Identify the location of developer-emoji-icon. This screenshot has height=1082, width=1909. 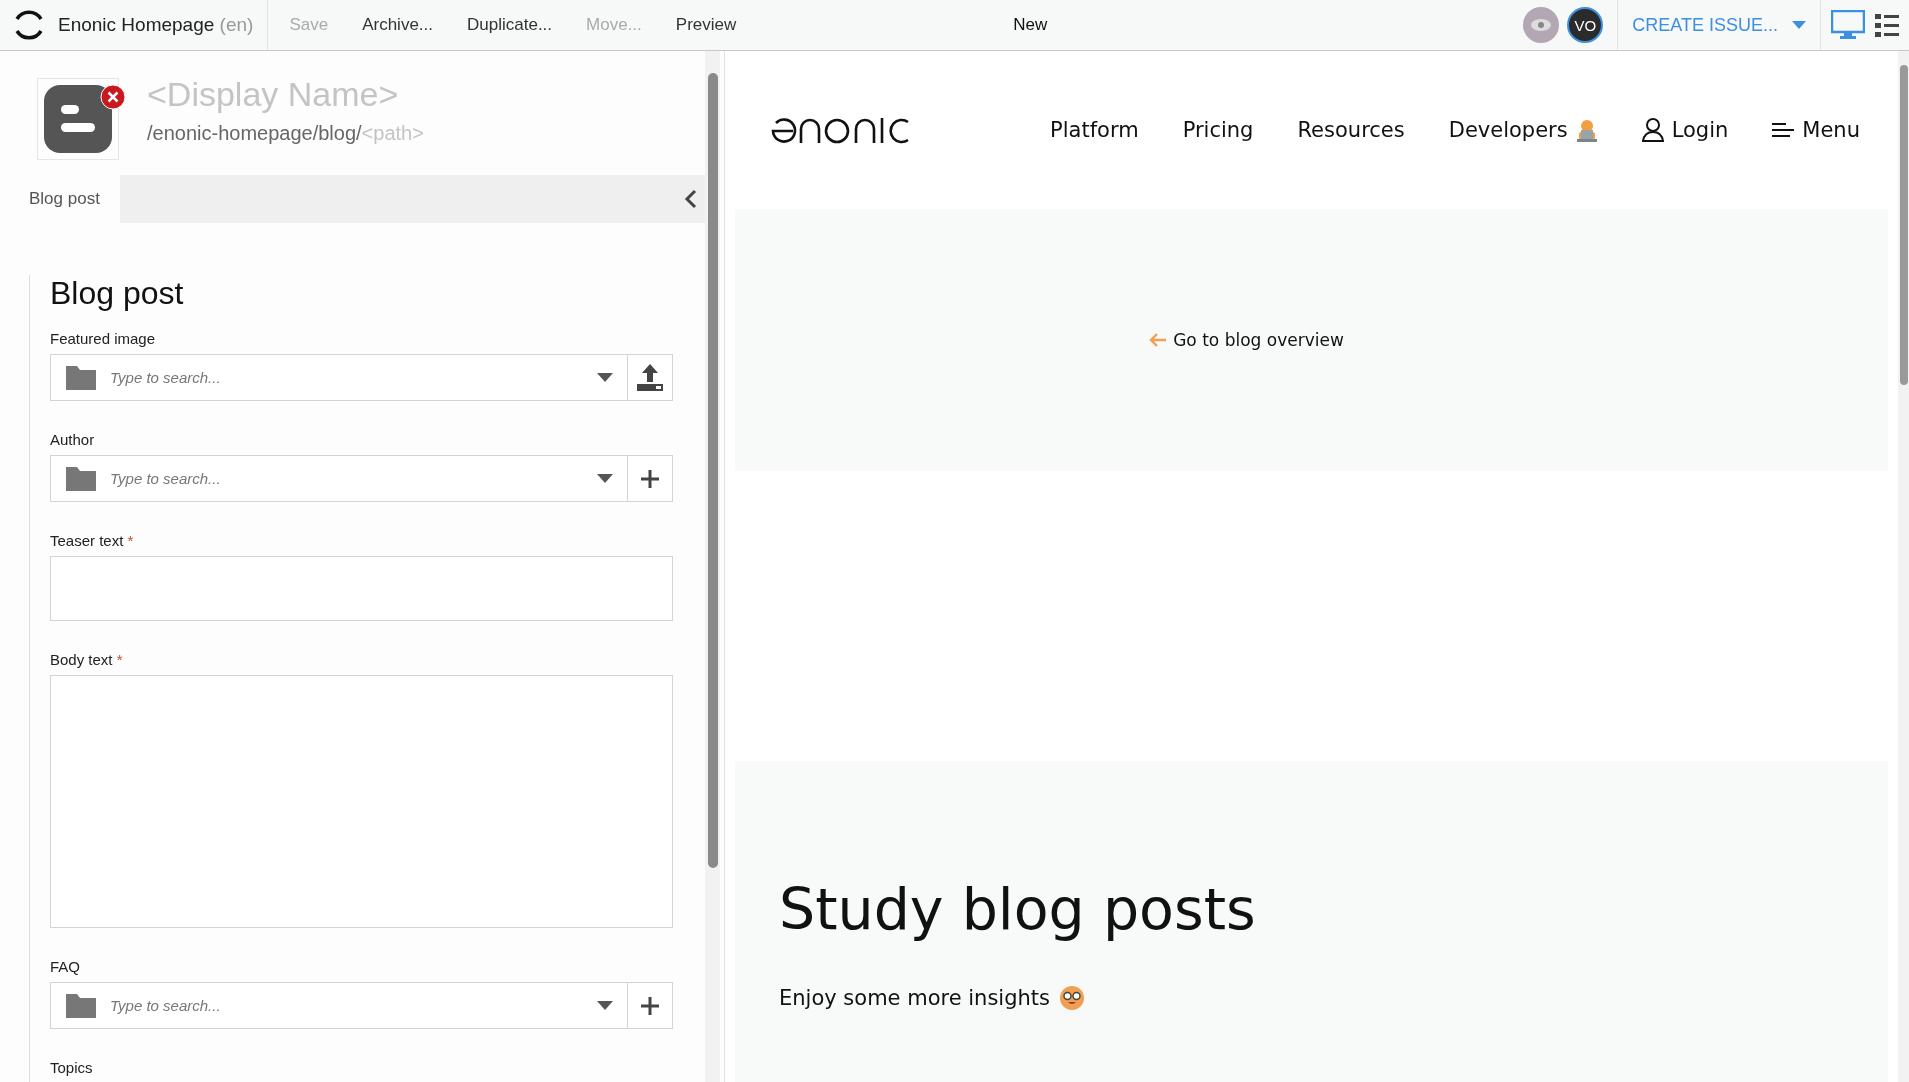
(1586, 130).